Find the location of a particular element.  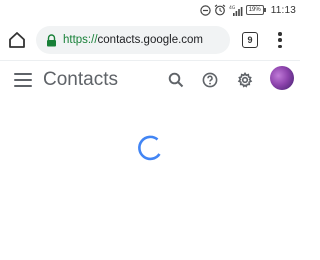

help-button is located at coordinates (210, 80).